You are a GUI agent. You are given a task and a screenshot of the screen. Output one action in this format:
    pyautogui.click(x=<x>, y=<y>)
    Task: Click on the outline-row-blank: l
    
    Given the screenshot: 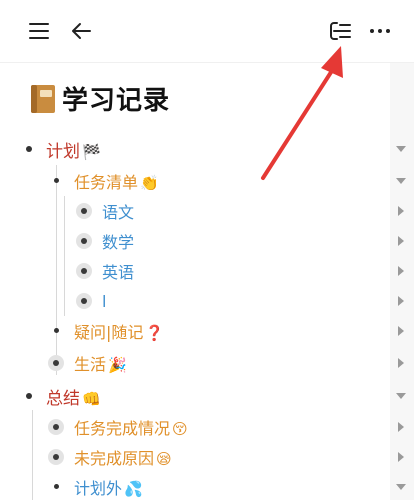 What is the action you would take?
    pyautogui.click(x=207, y=301)
    